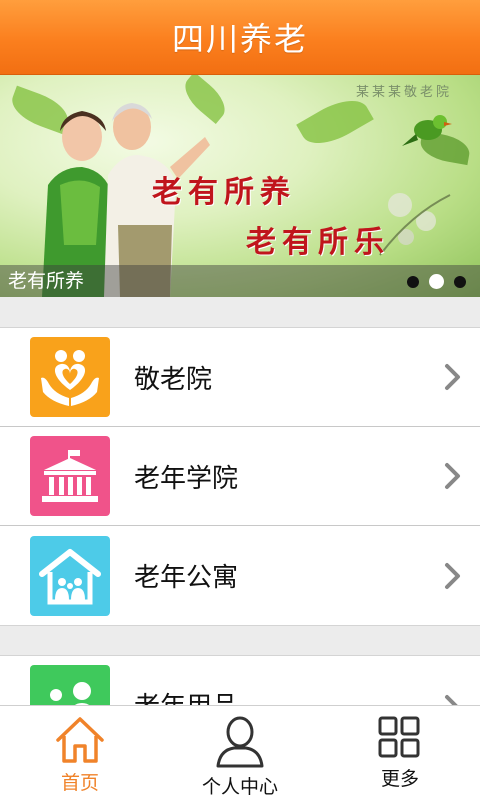 Image resolution: width=480 pixels, height=800 pixels. I want to click on bird-image, so click(427, 130).